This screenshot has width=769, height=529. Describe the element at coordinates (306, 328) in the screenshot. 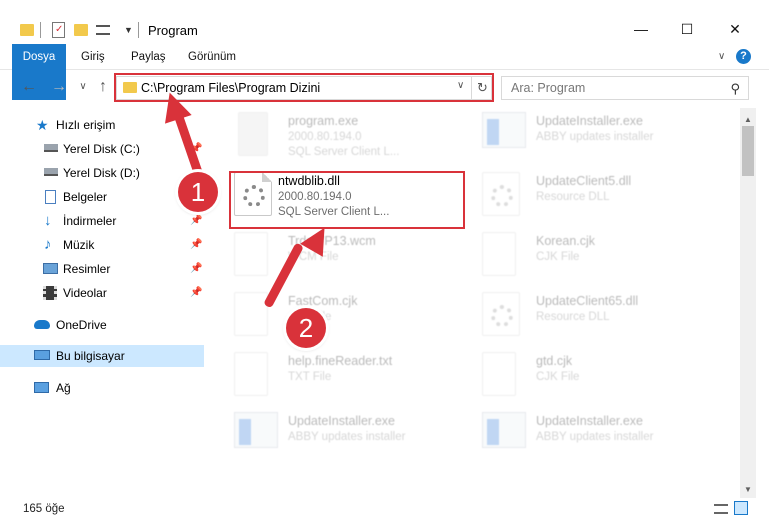

I see `step-2-badge: 2` at that location.